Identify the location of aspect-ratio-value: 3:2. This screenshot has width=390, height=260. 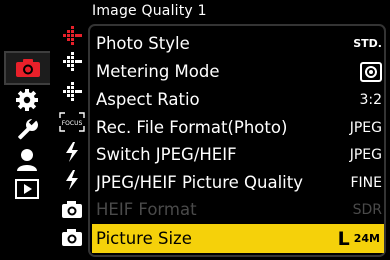
(370, 99).